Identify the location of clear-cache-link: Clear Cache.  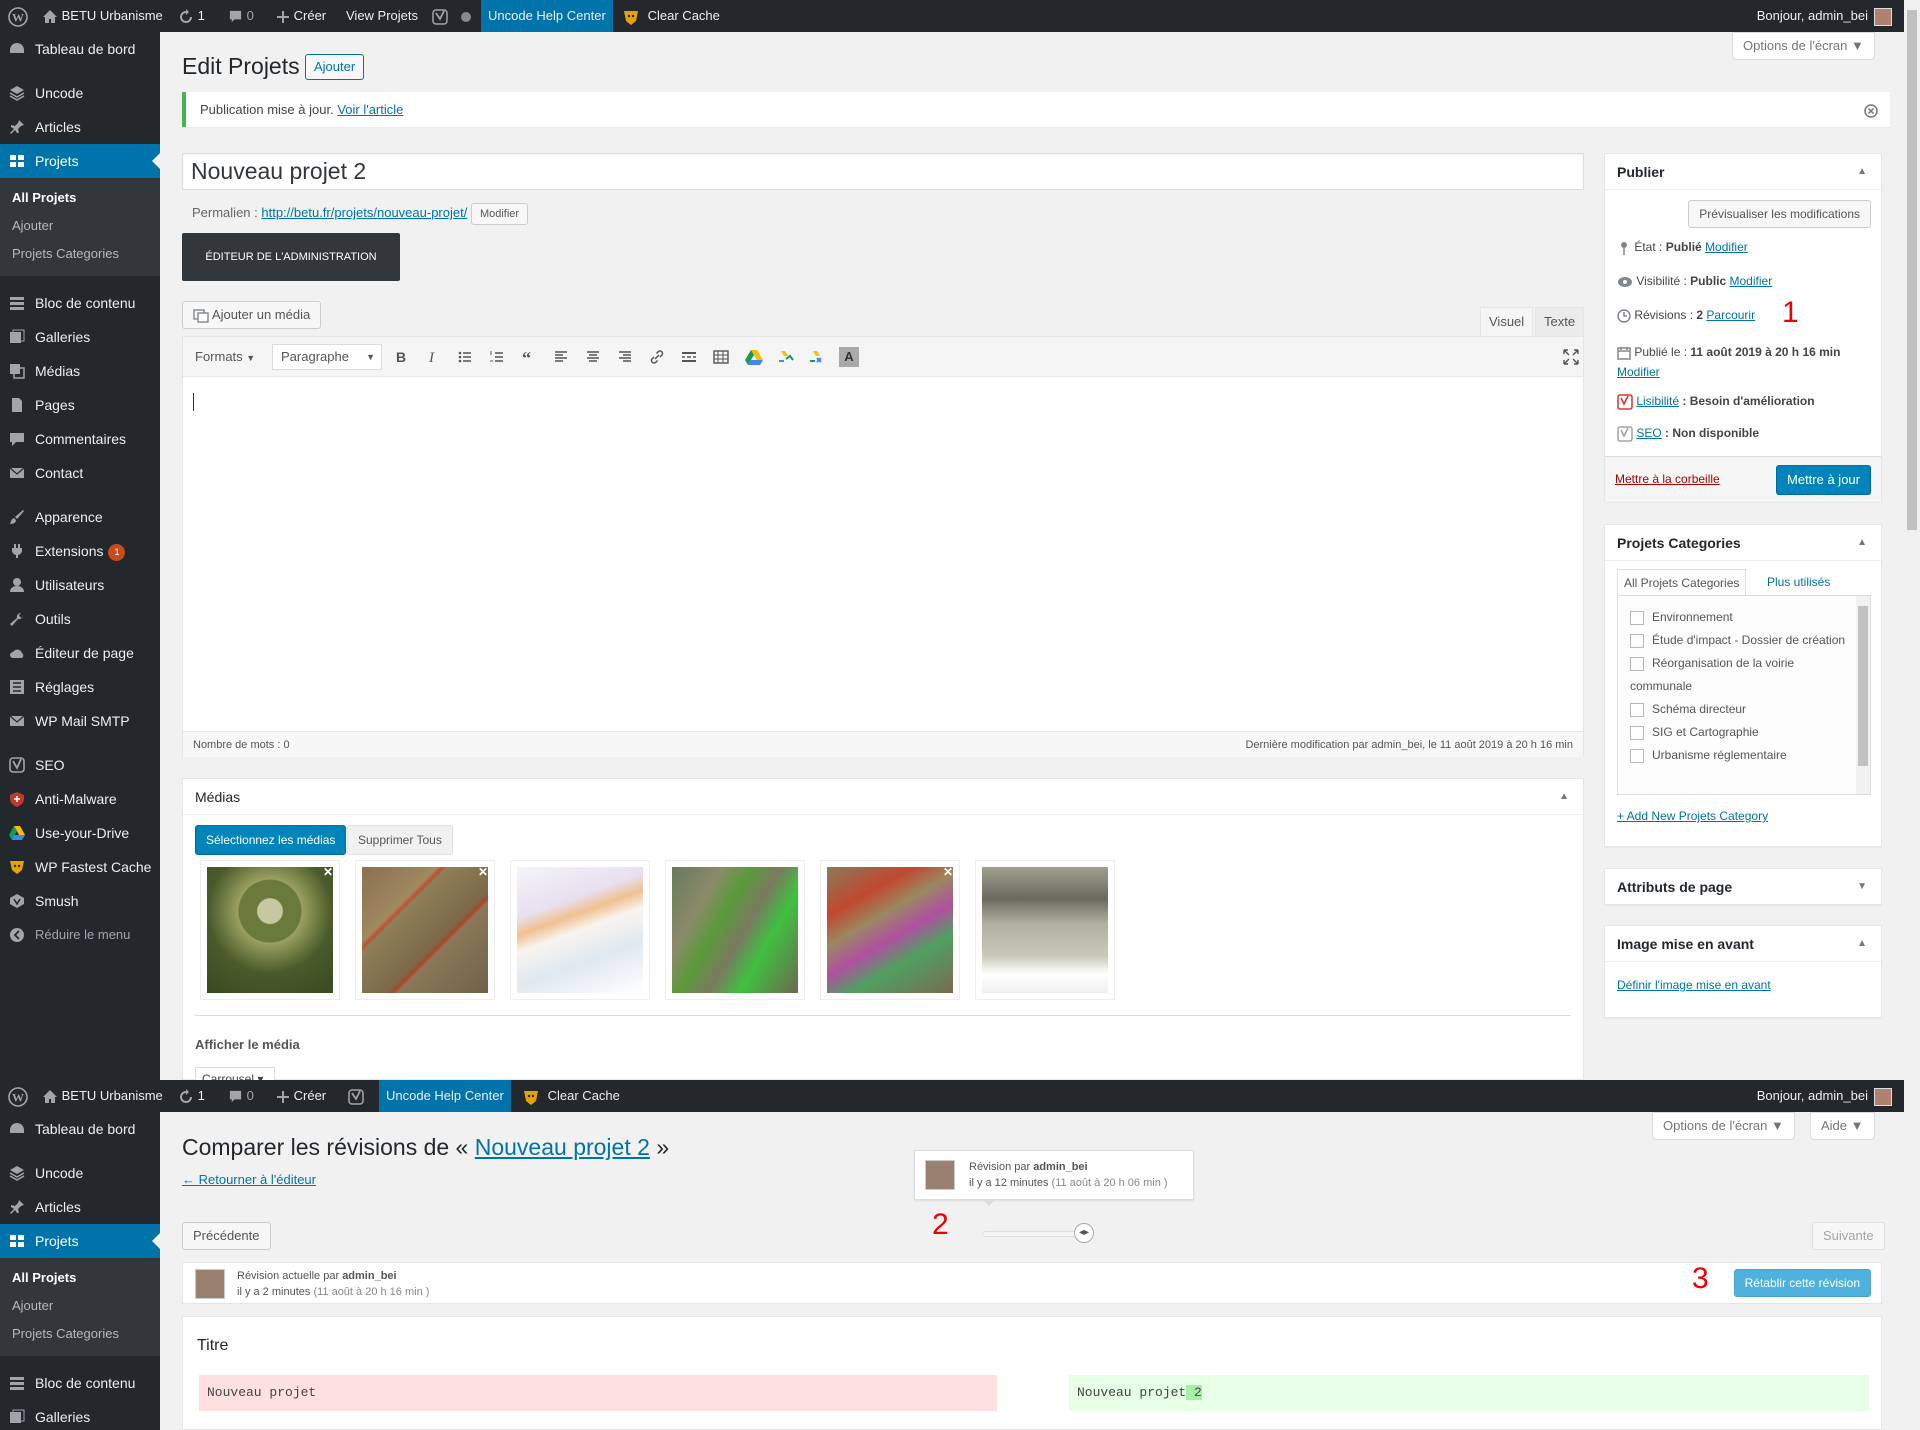
(571, 1096).